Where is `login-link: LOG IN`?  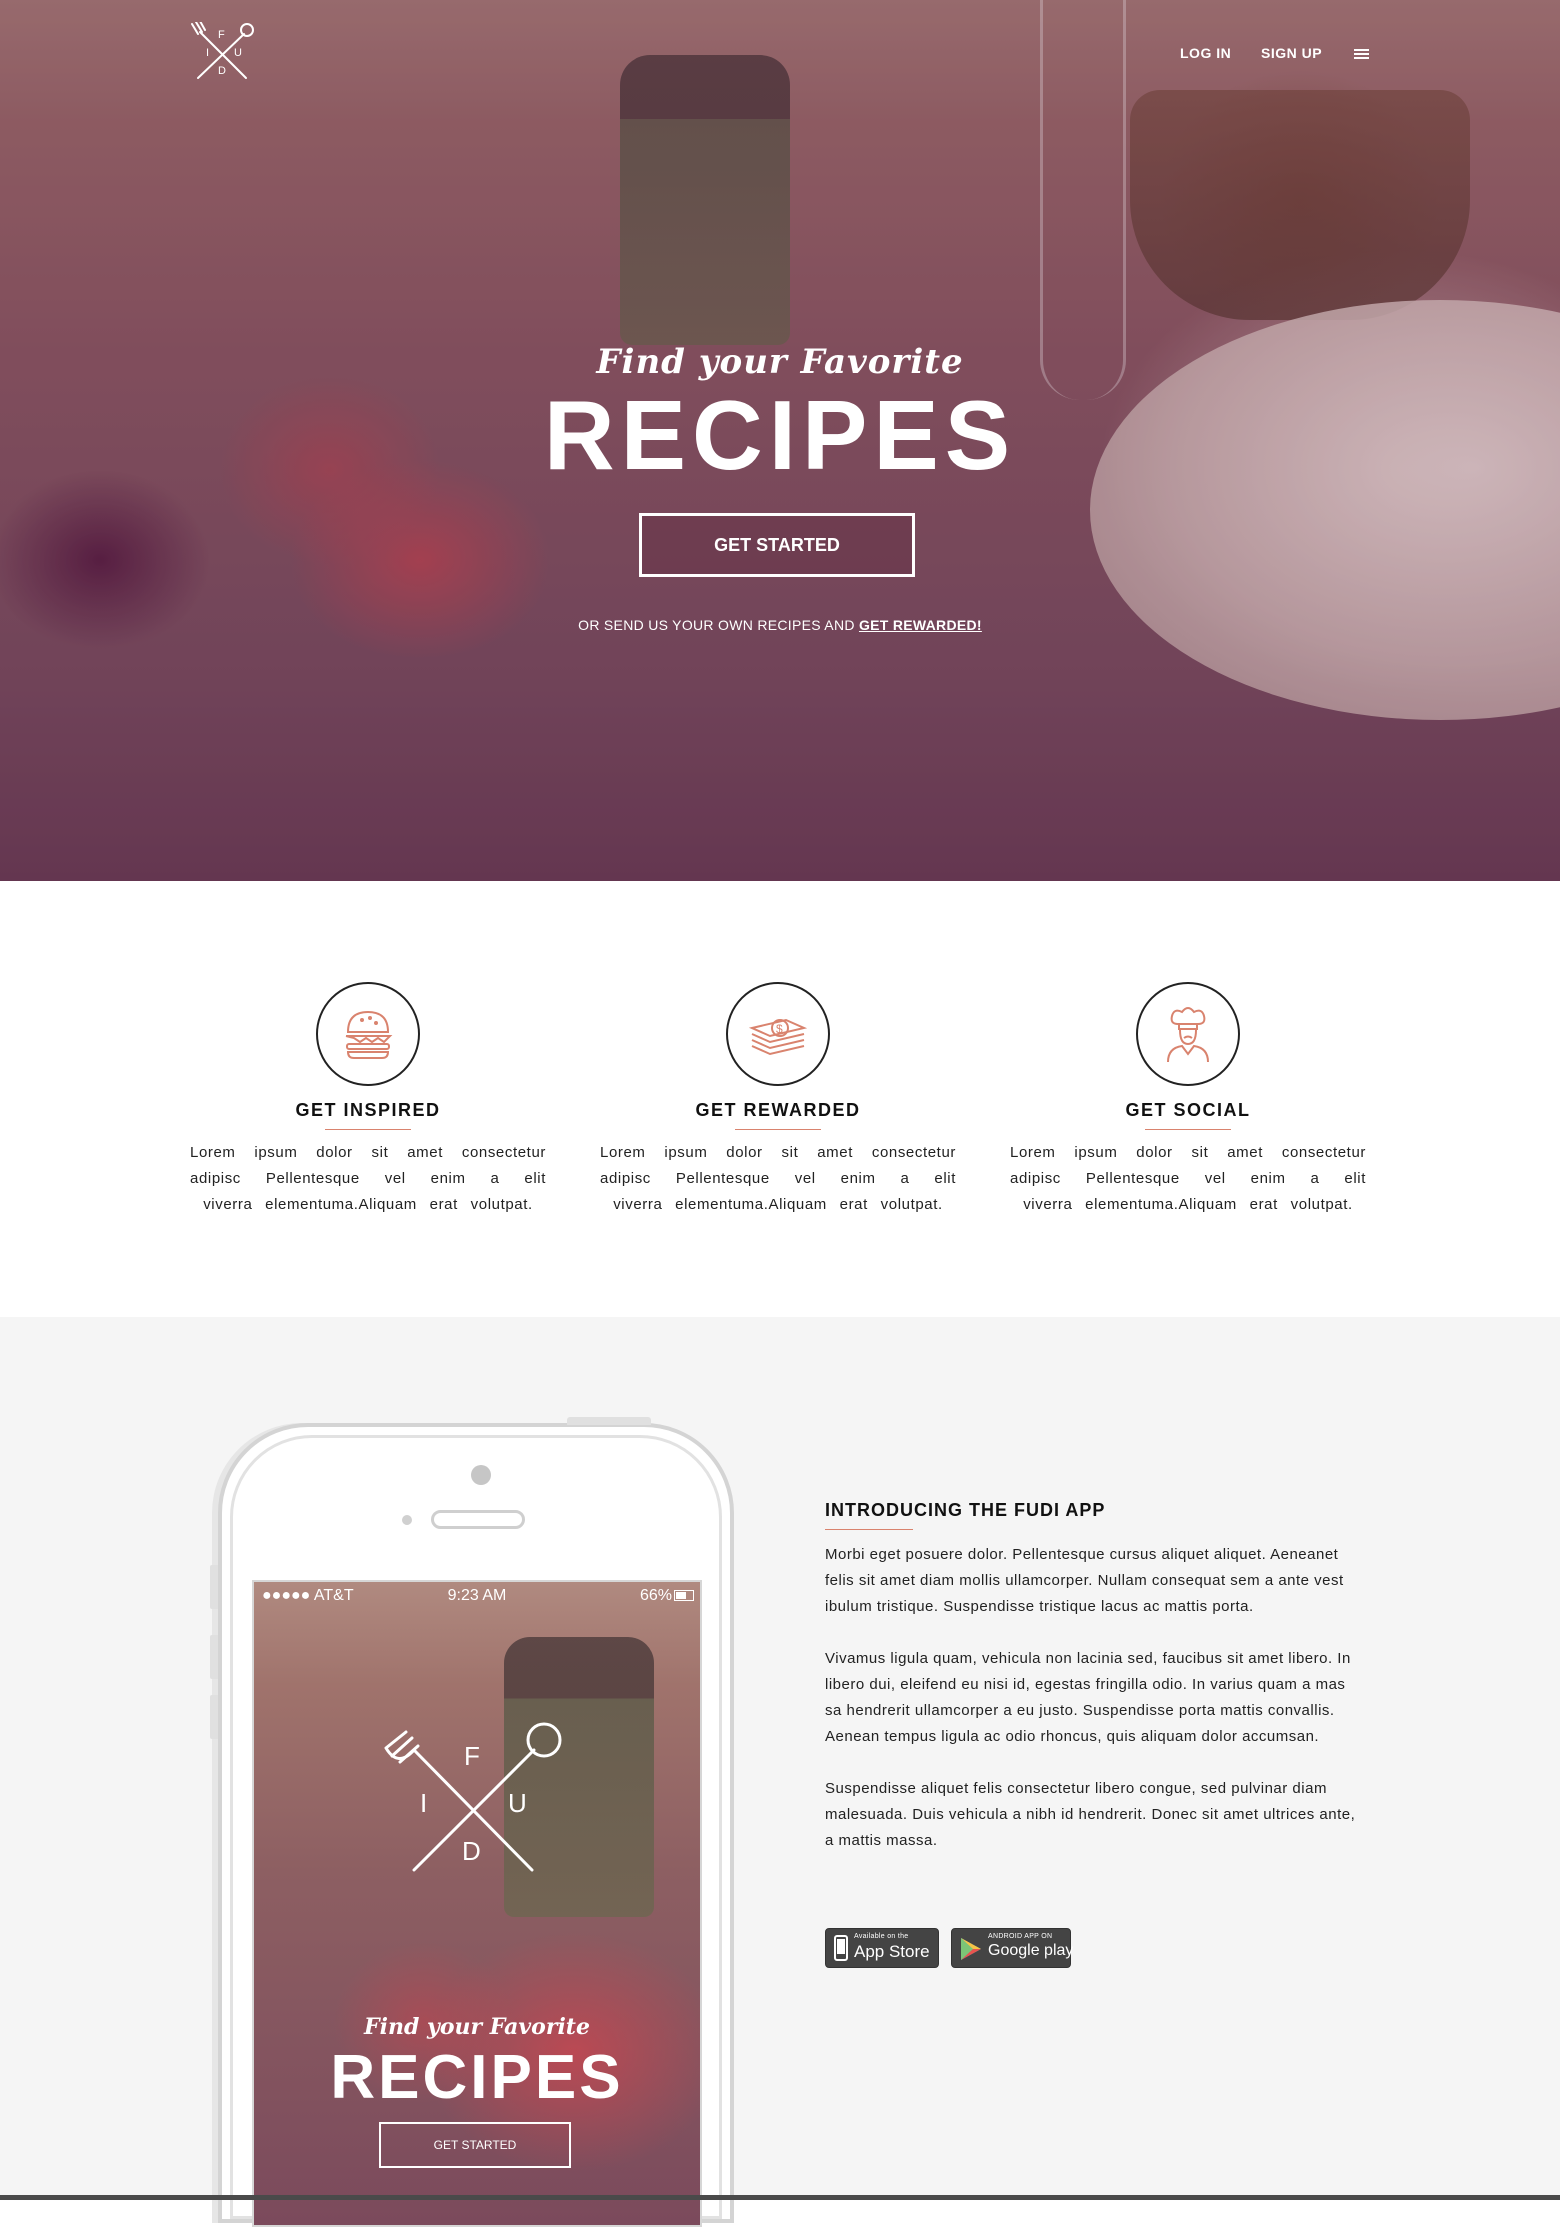 login-link: LOG IN is located at coordinates (1205, 53).